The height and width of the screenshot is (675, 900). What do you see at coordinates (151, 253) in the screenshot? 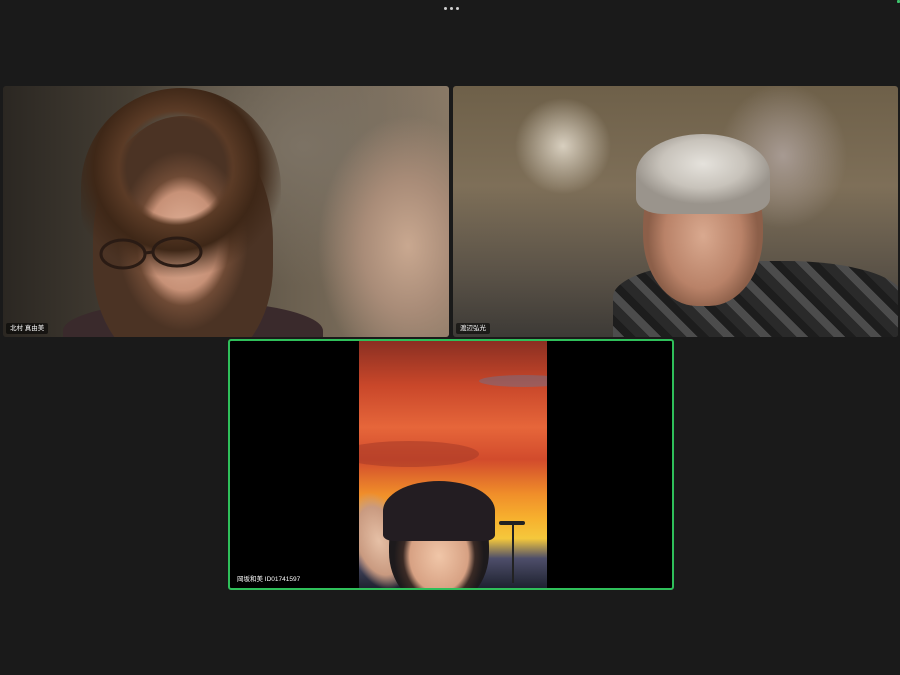
I see `glasses-shape` at bounding box center [151, 253].